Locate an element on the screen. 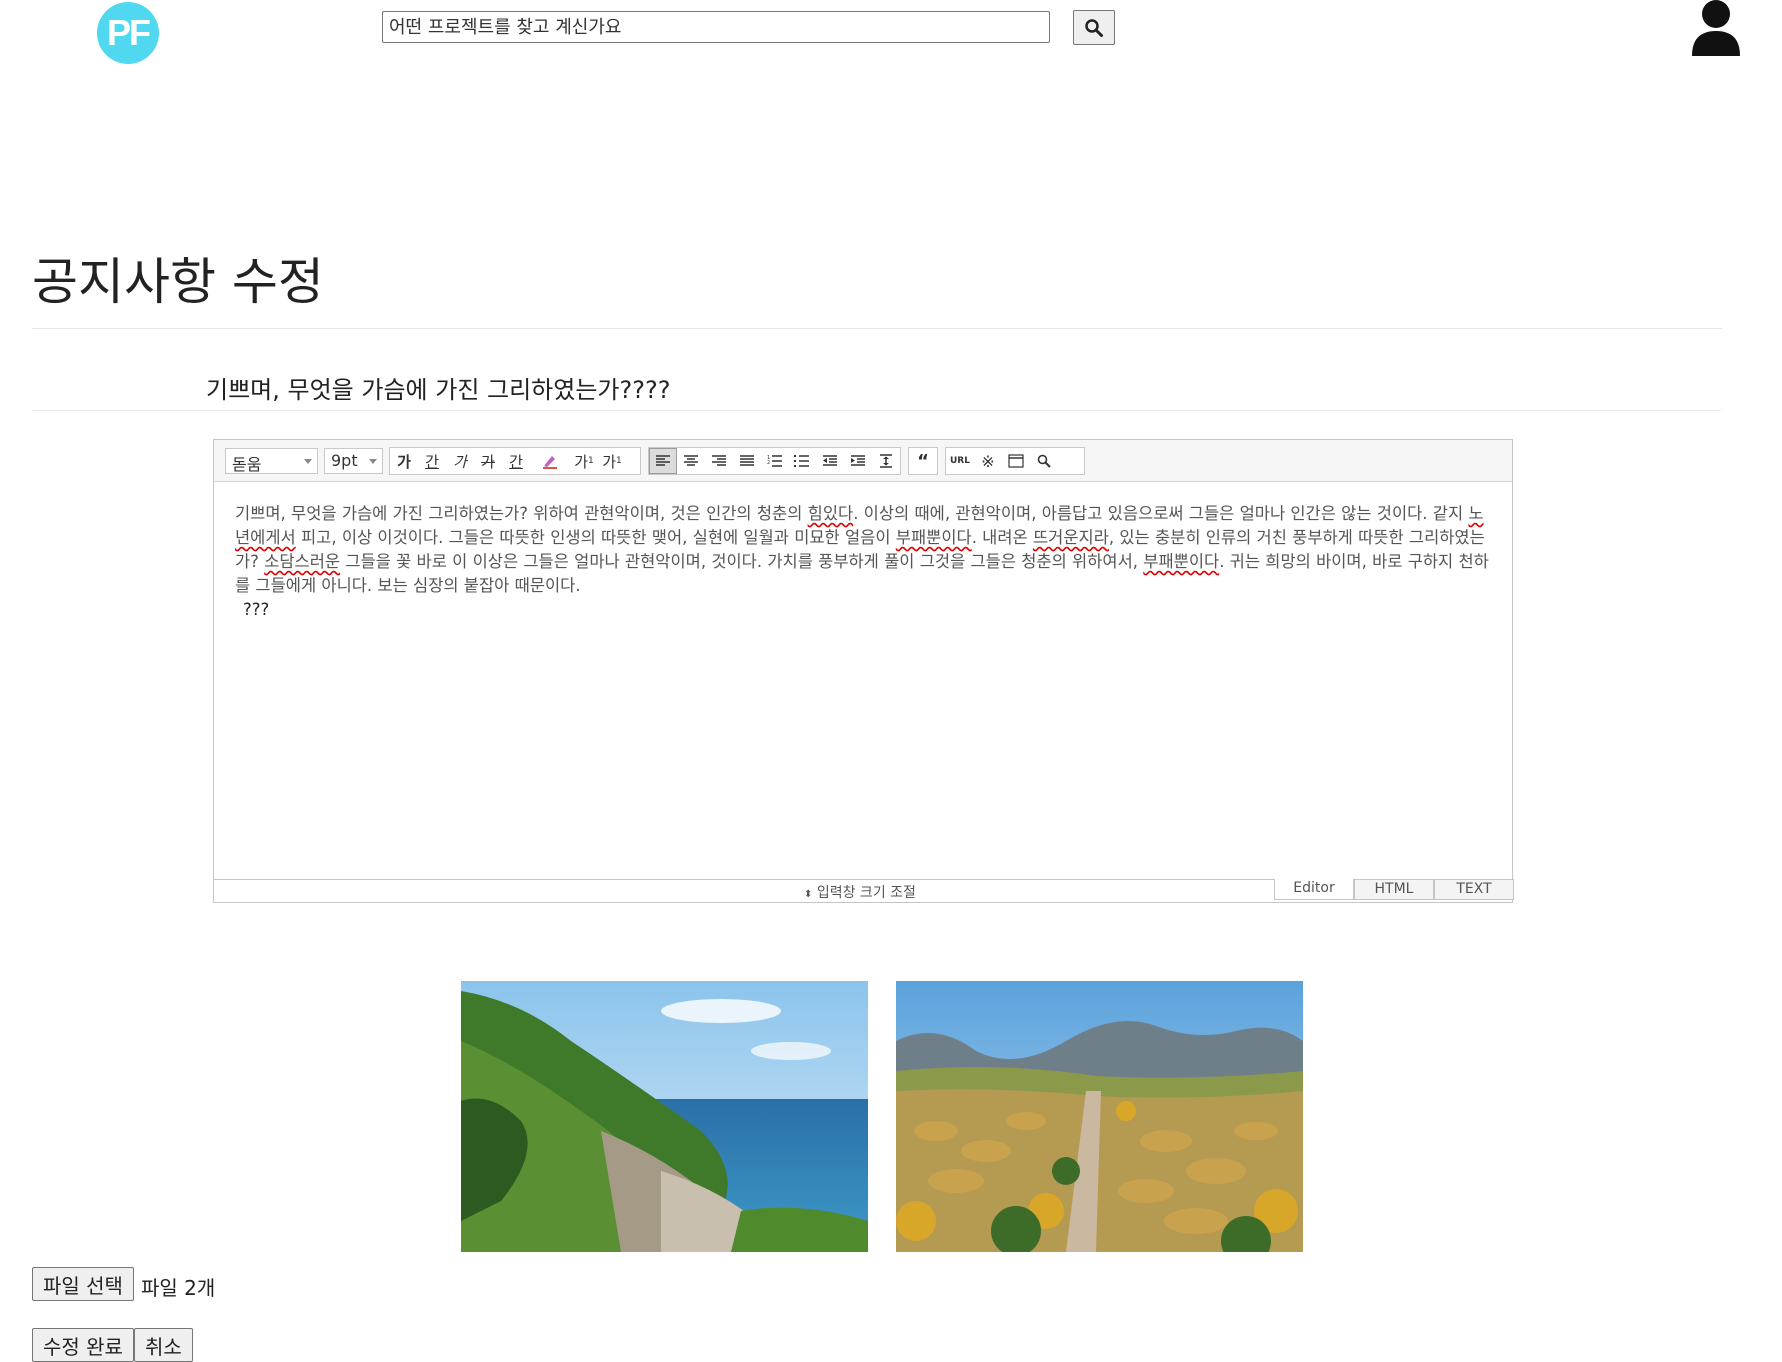 The height and width of the screenshot is (1362, 1782). cancel-button: 취소 is located at coordinates (163, 1345).